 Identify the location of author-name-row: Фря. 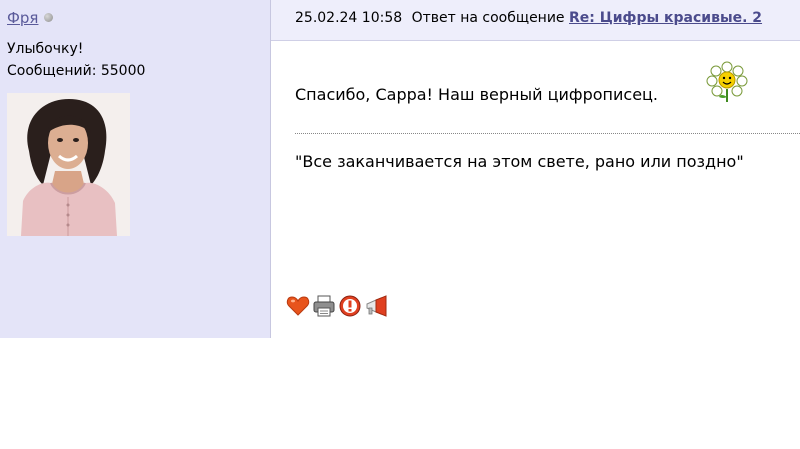
(30, 18).